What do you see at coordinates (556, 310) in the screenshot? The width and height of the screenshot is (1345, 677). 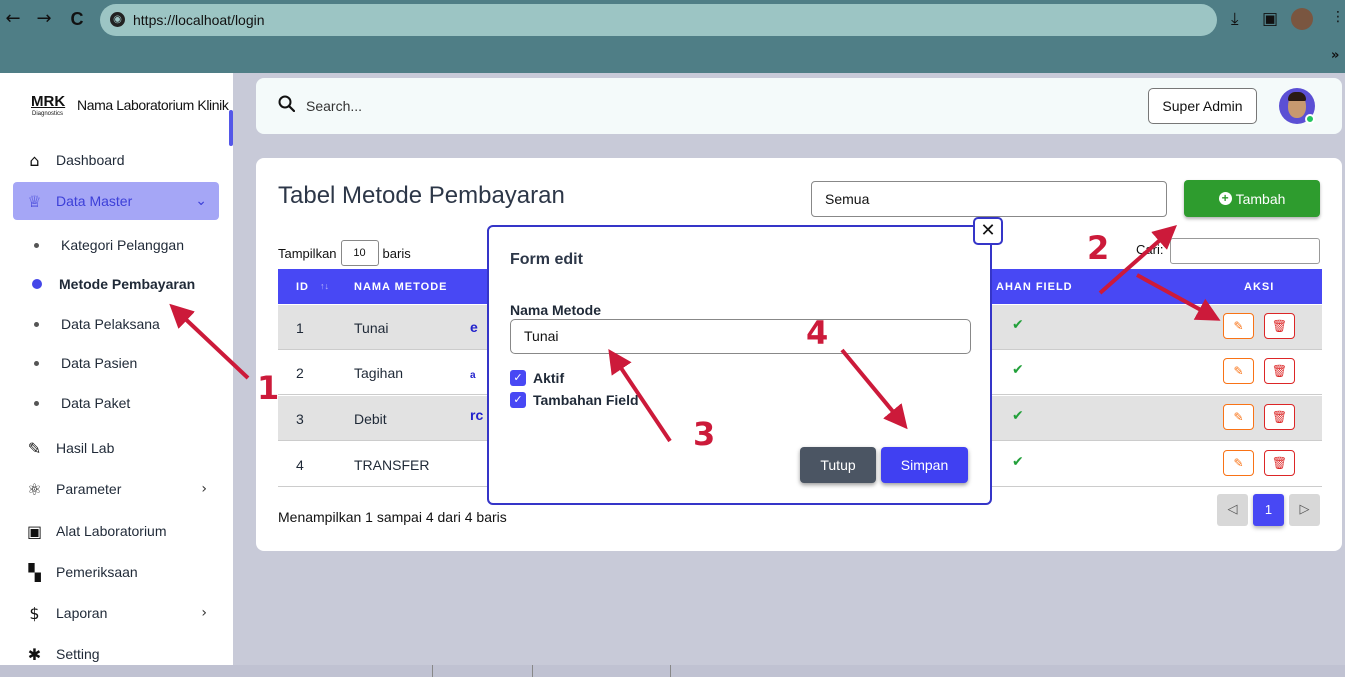 I see `nama-metode-label: Nama Metode` at bounding box center [556, 310].